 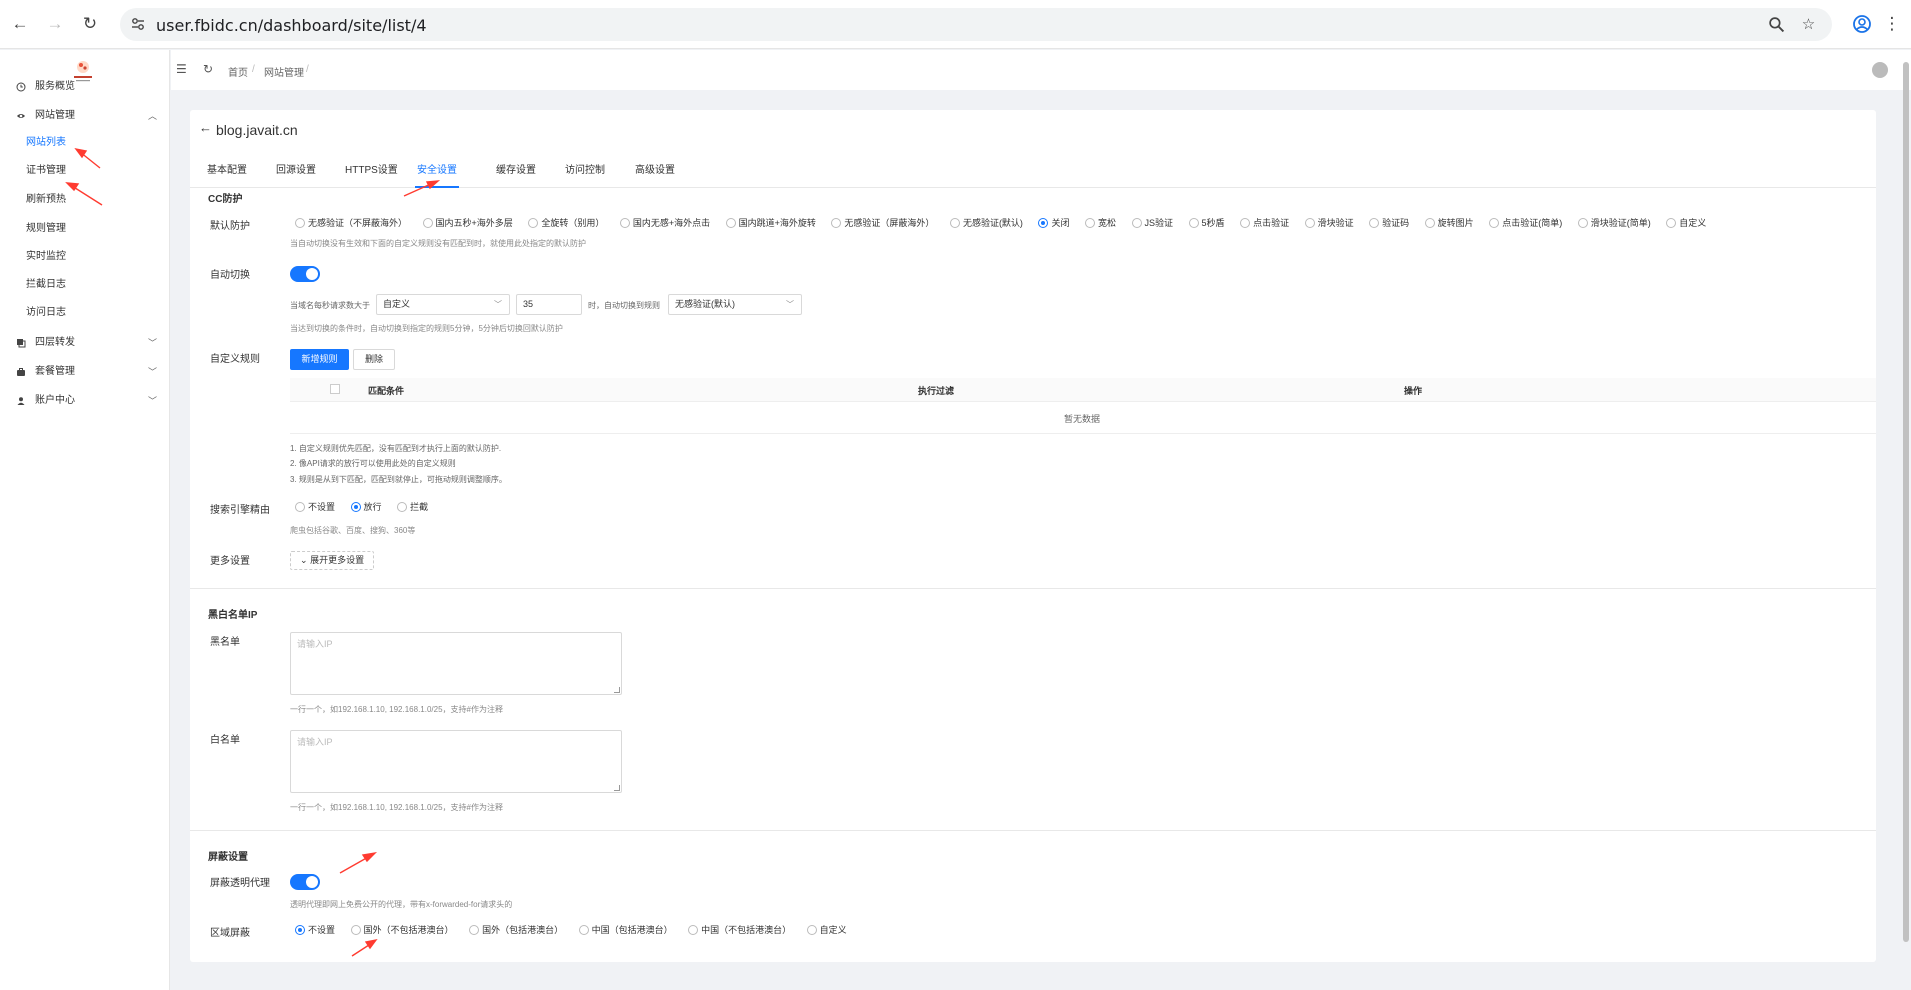 What do you see at coordinates (374, 359) in the screenshot?
I see `delete-rule-button: 删除` at bounding box center [374, 359].